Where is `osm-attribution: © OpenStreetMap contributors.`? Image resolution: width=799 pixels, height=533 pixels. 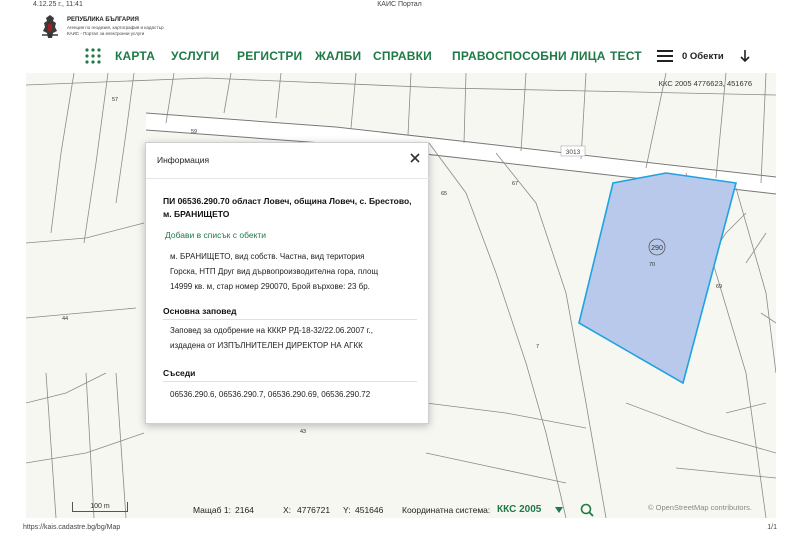
osm-attribution: © OpenStreetMap contributors. is located at coordinates (700, 507).